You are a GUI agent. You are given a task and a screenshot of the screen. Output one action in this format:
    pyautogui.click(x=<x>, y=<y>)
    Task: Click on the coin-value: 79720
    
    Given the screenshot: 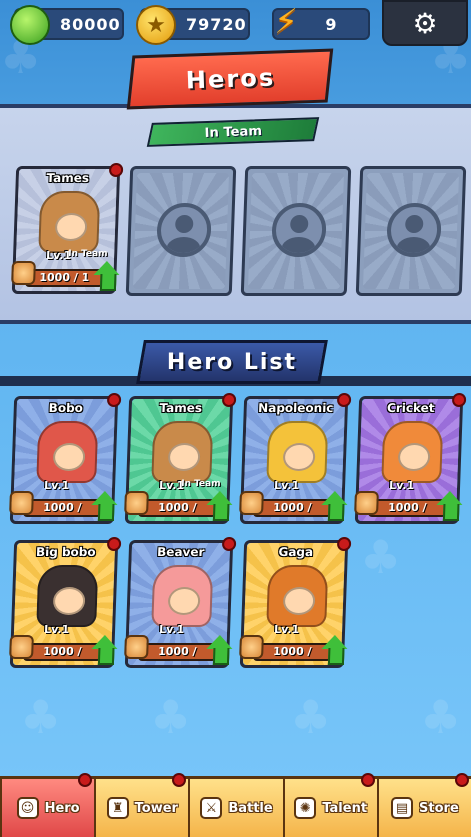 What is the action you would take?
    pyautogui.click(x=216, y=24)
    